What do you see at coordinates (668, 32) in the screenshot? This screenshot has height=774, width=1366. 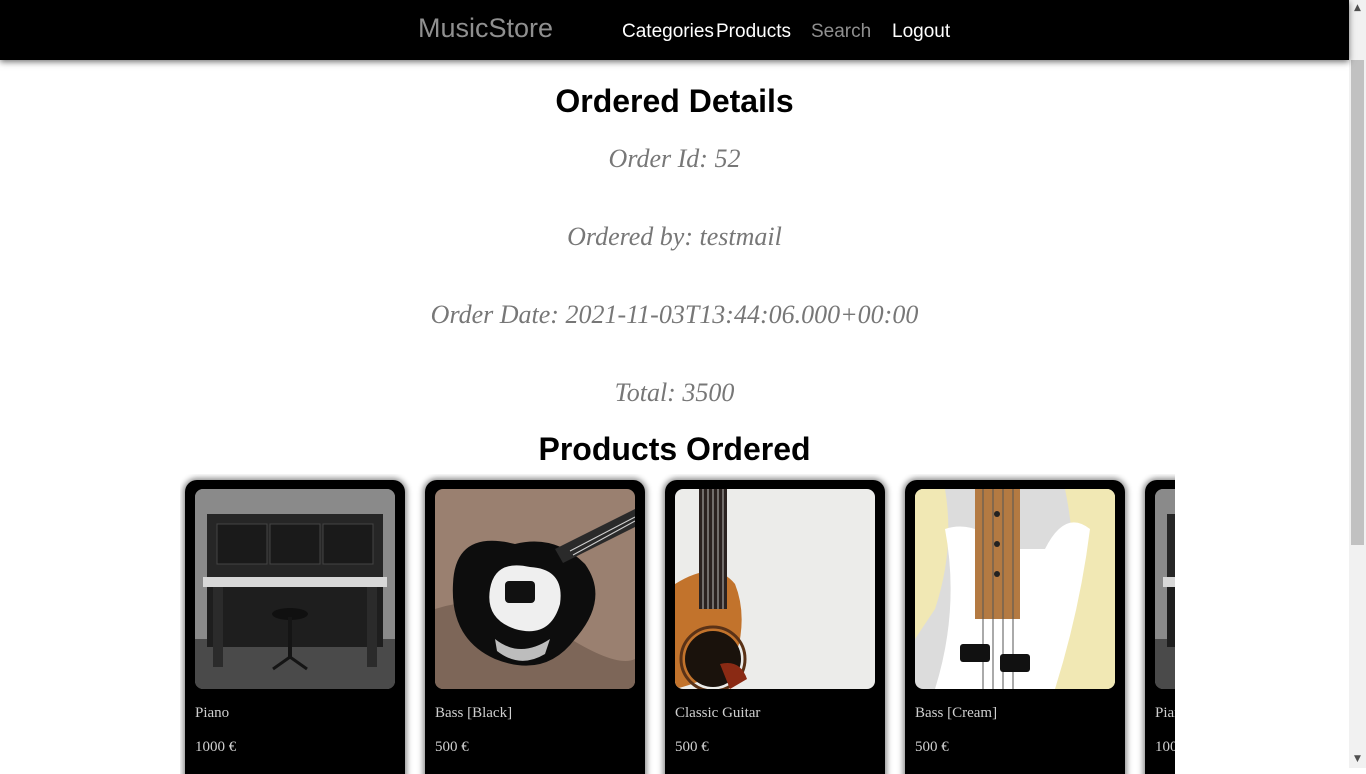 I see `nav-categories: Categories` at bounding box center [668, 32].